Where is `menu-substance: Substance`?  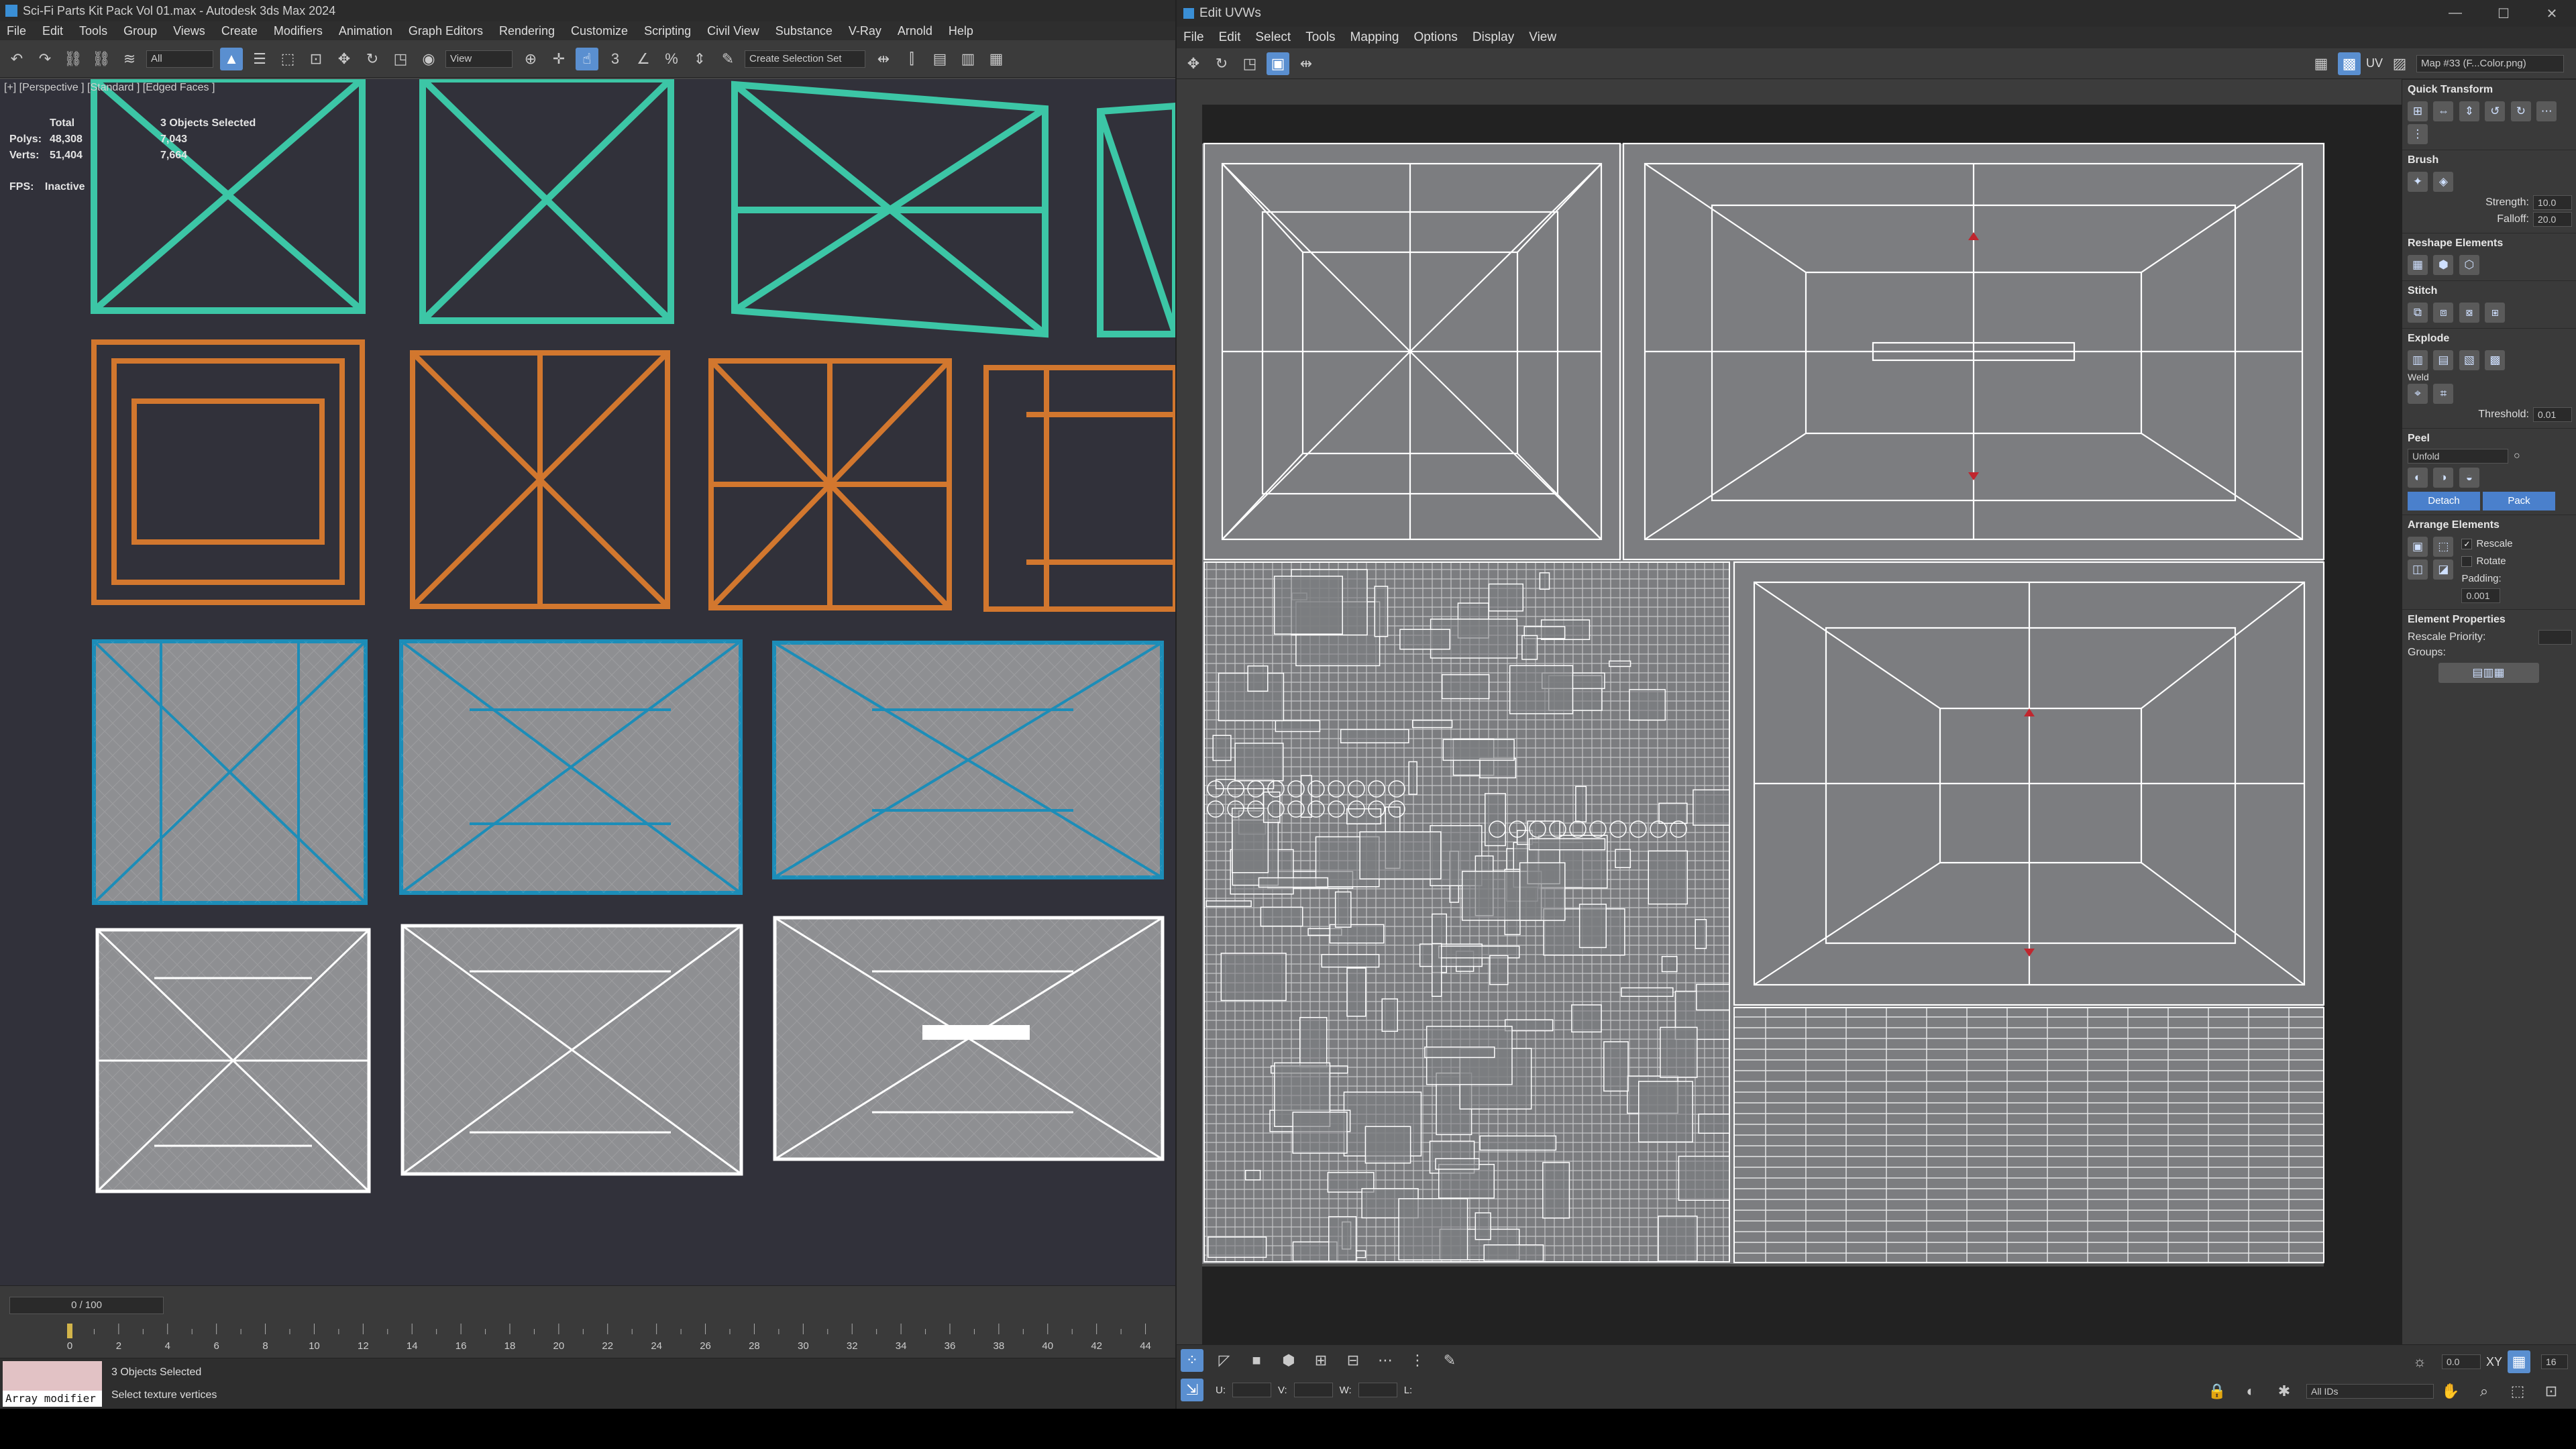
menu-substance: Substance is located at coordinates (804, 31).